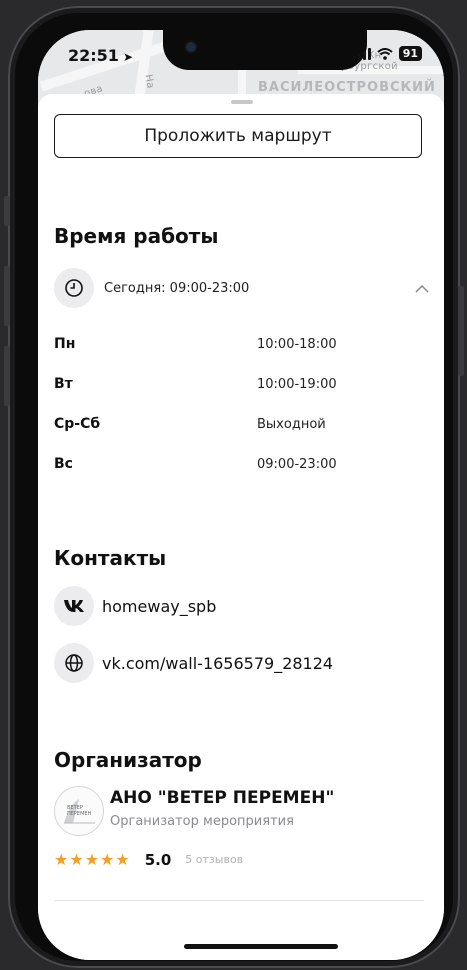 This screenshot has width=467, height=970. What do you see at coordinates (239, 606) in the screenshot?
I see `contact-vk: homeway_spb` at bounding box center [239, 606].